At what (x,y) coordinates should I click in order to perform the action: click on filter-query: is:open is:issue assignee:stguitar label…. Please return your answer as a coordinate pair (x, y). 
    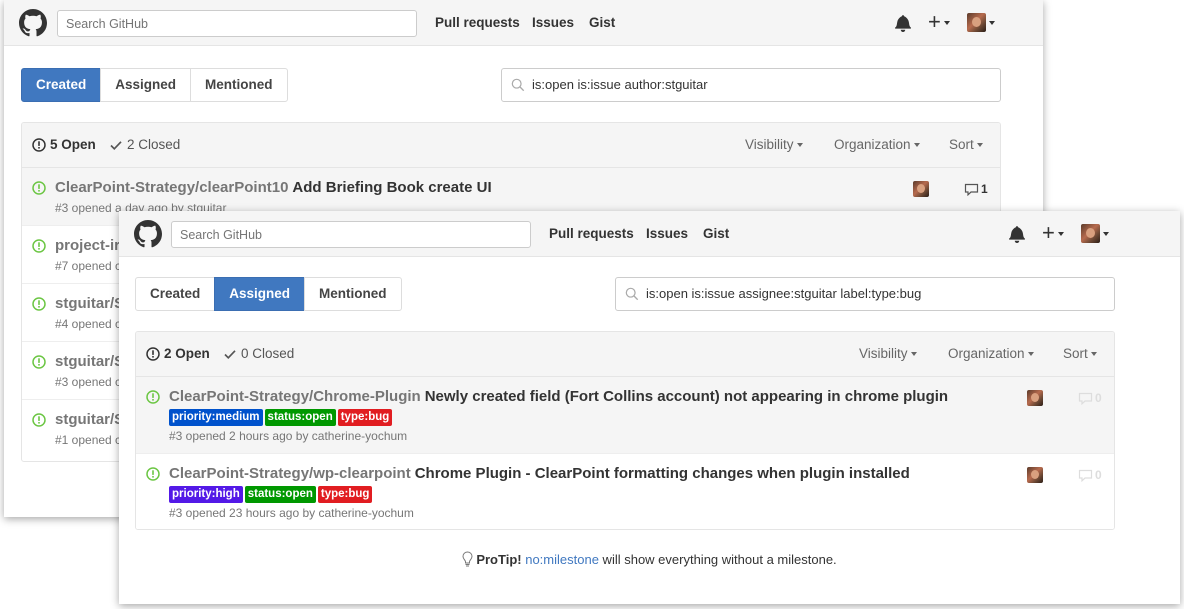
    Looking at the image, I should click on (784, 293).